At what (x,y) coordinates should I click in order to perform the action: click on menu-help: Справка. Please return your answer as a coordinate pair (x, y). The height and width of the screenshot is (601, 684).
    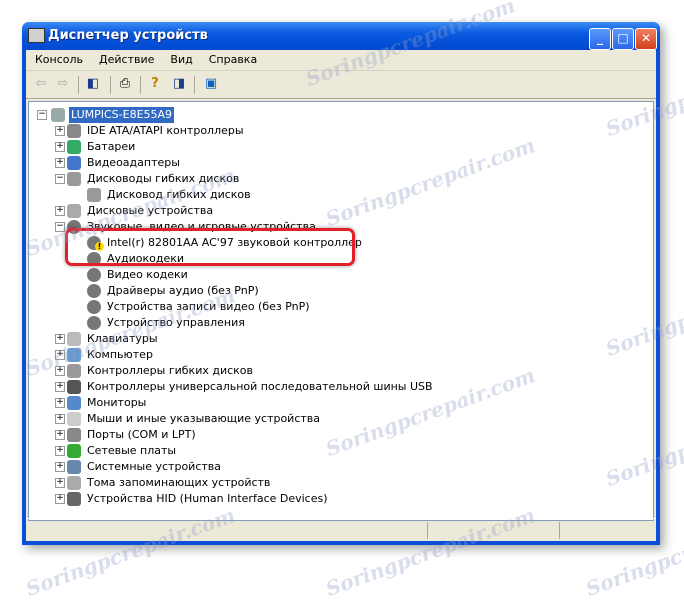
    Looking at the image, I should click on (232, 60).